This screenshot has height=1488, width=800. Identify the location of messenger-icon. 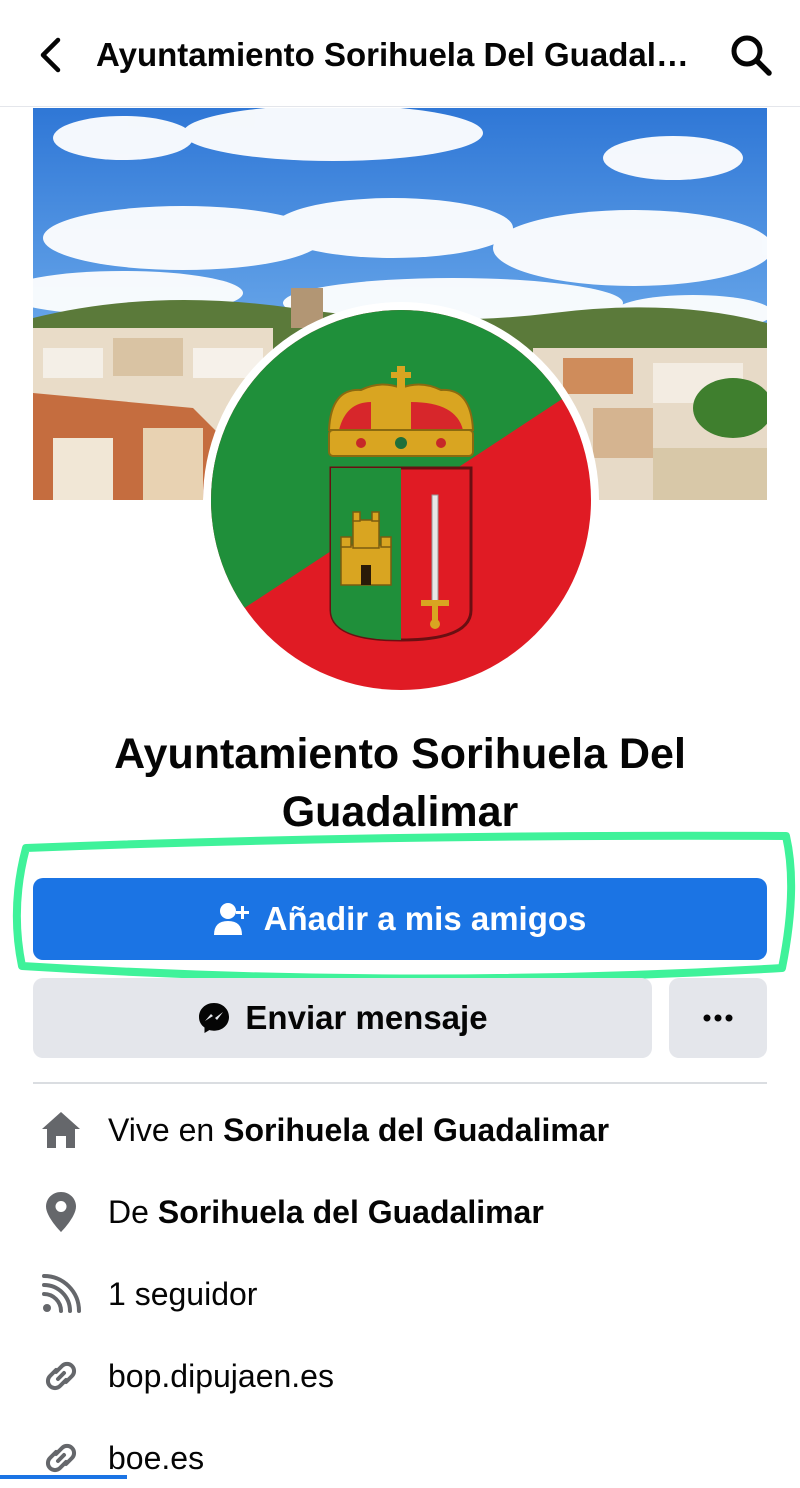
(214, 1018).